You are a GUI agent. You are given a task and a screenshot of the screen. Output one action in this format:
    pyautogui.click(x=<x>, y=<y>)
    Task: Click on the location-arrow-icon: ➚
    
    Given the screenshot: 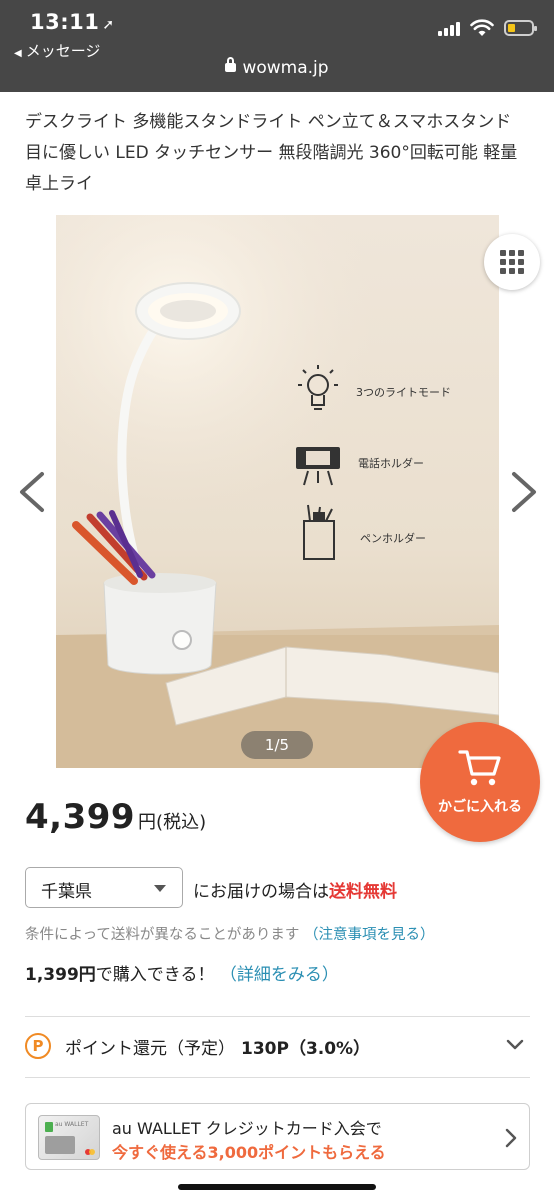 What is the action you would take?
    pyautogui.click(x=108, y=25)
    